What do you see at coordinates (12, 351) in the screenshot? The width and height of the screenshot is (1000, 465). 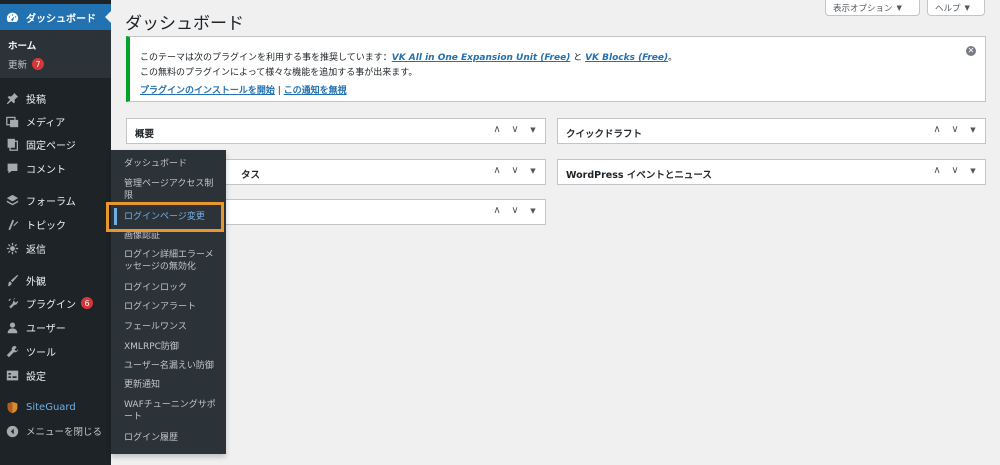 I see `wrench-icon` at bounding box center [12, 351].